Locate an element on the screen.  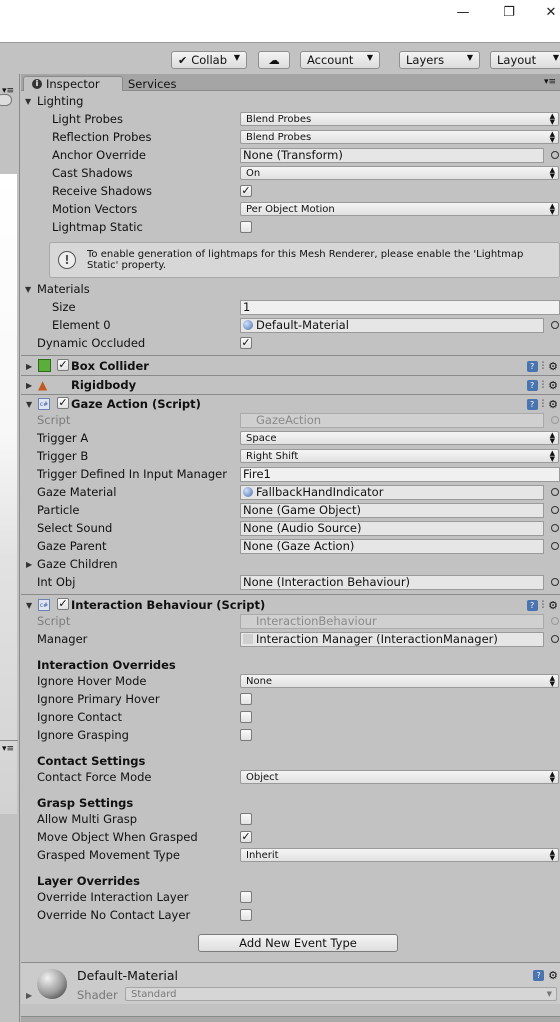
lighting-foldout: ▼ Lighting is located at coordinates (290, 101).